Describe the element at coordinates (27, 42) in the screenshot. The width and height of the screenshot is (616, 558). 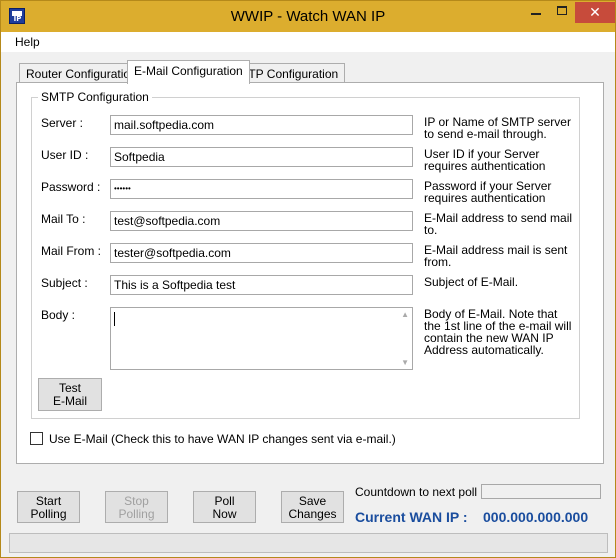
I see `menu-help: Help` at that location.